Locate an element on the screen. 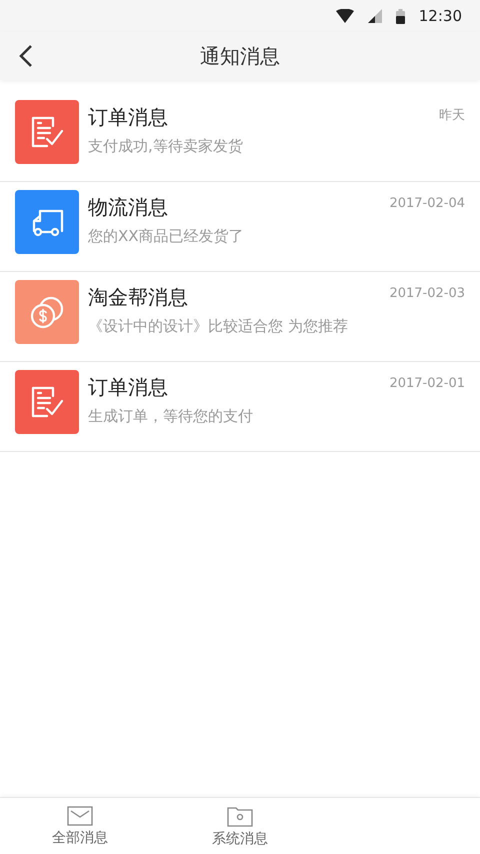 The width and height of the screenshot is (480, 854). message-preview: 支付成功,等待卖家发货 is located at coordinates (166, 146).